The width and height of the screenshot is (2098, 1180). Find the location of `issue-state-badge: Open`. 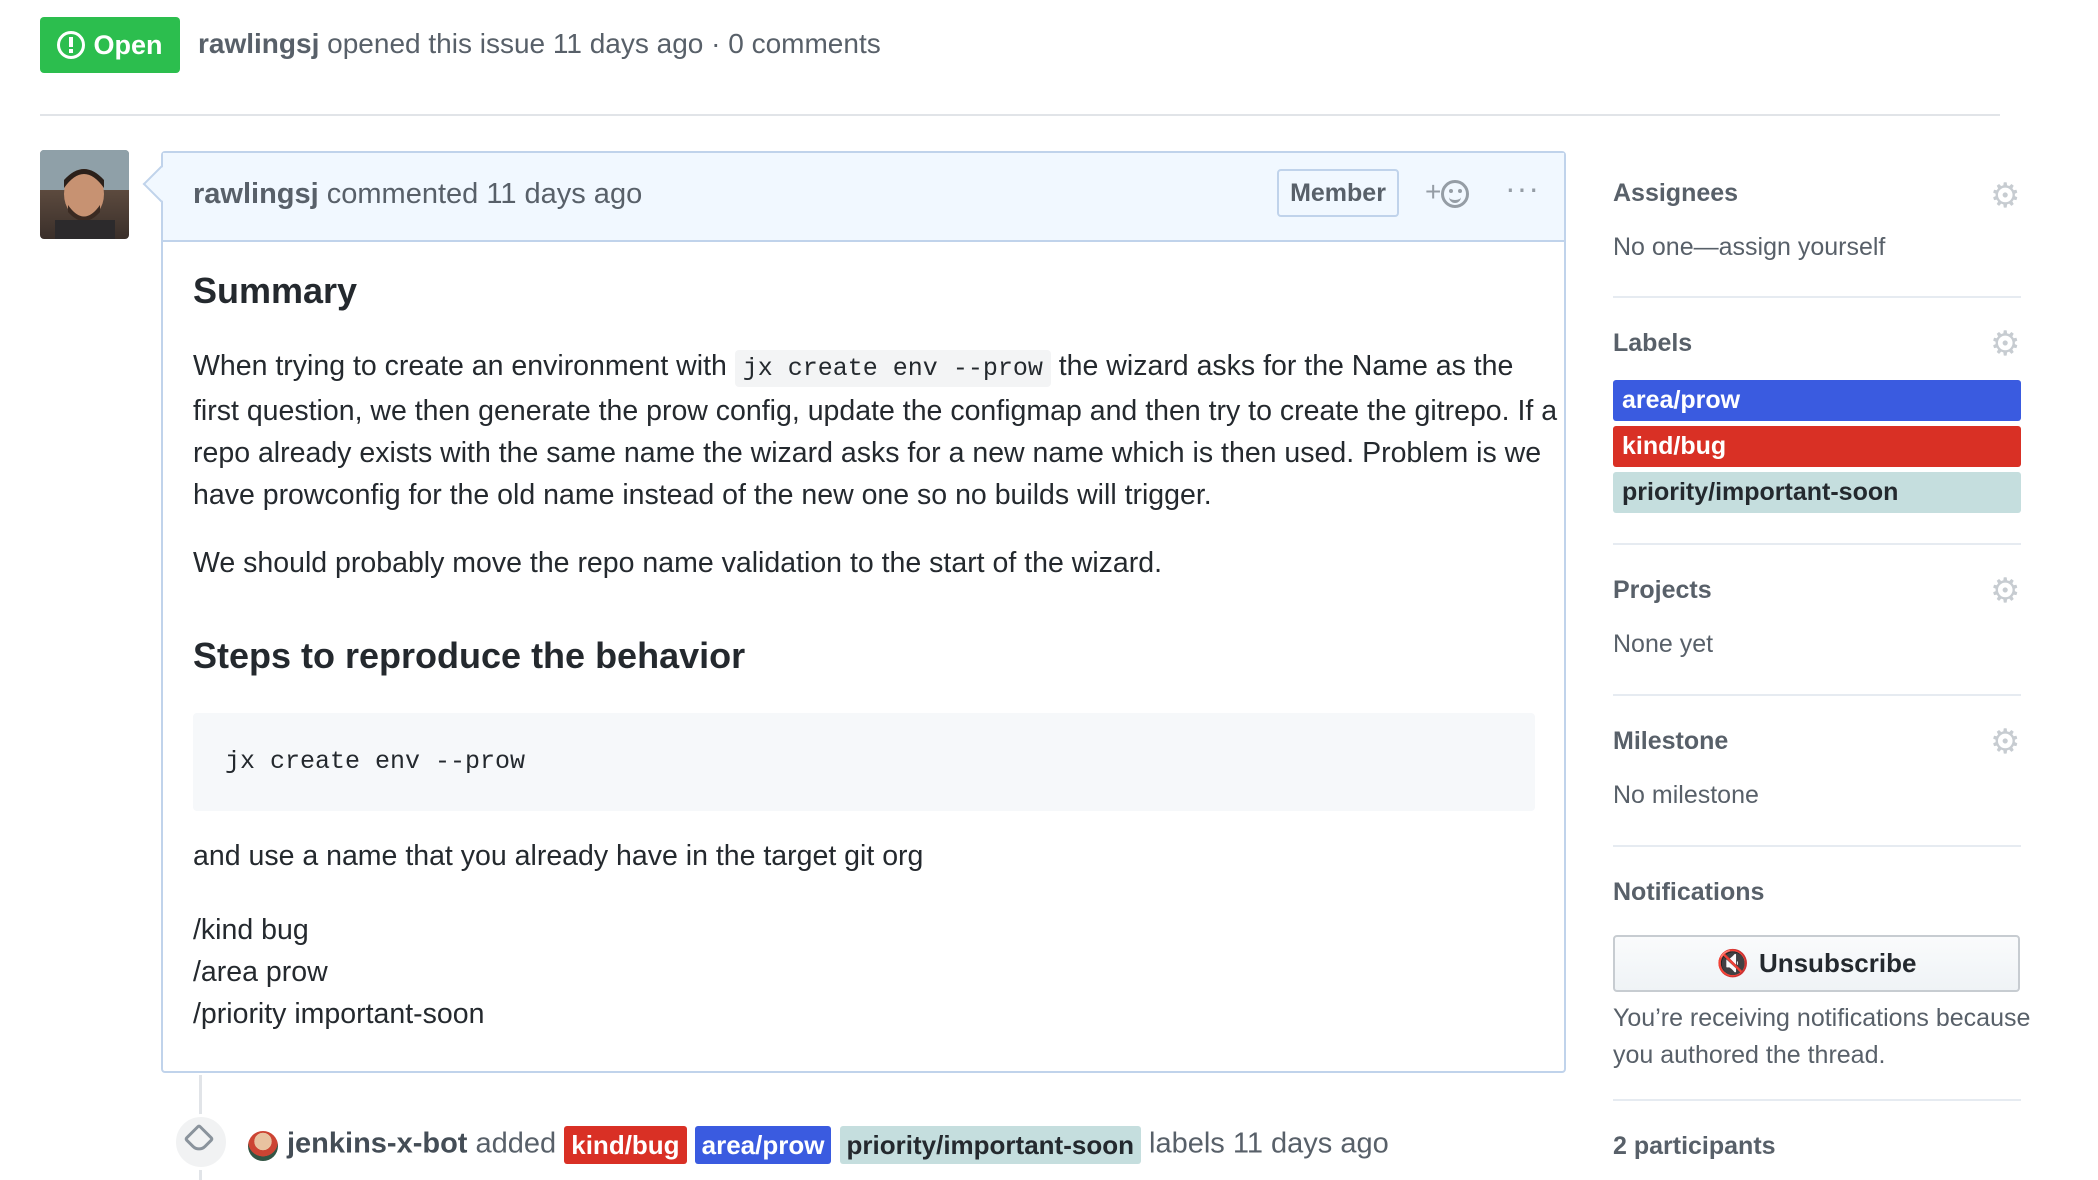

issue-state-badge: Open is located at coordinates (110, 45).